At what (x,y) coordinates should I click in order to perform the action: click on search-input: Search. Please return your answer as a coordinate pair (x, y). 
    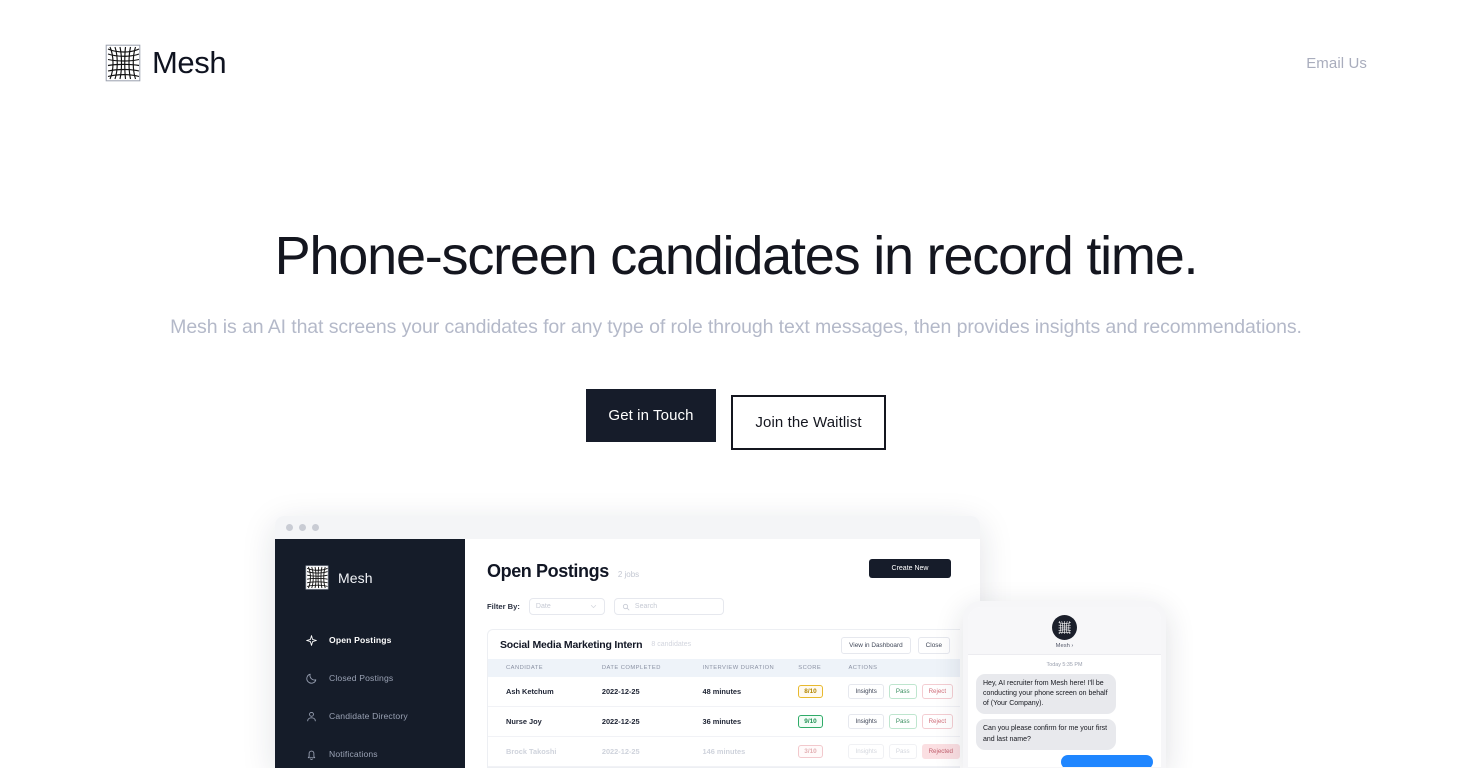
    Looking at the image, I should click on (668, 606).